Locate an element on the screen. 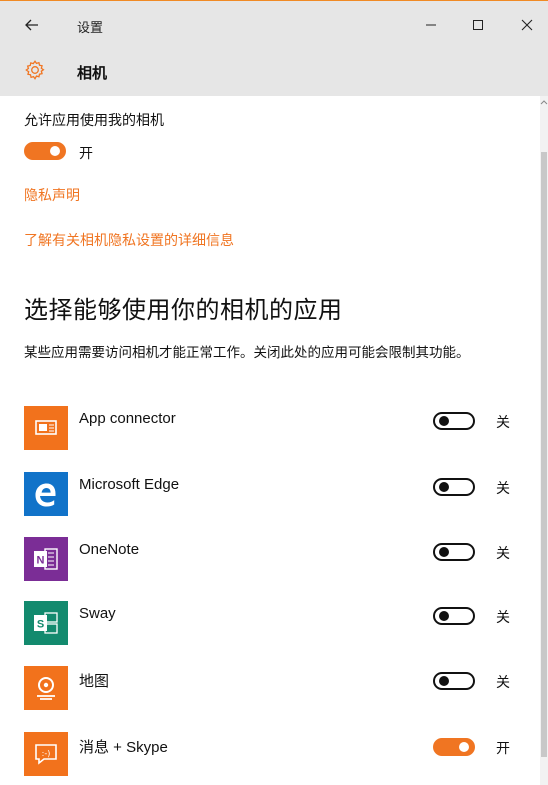 The width and height of the screenshot is (548, 785). app-connector-icon is located at coordinates (46, 428).